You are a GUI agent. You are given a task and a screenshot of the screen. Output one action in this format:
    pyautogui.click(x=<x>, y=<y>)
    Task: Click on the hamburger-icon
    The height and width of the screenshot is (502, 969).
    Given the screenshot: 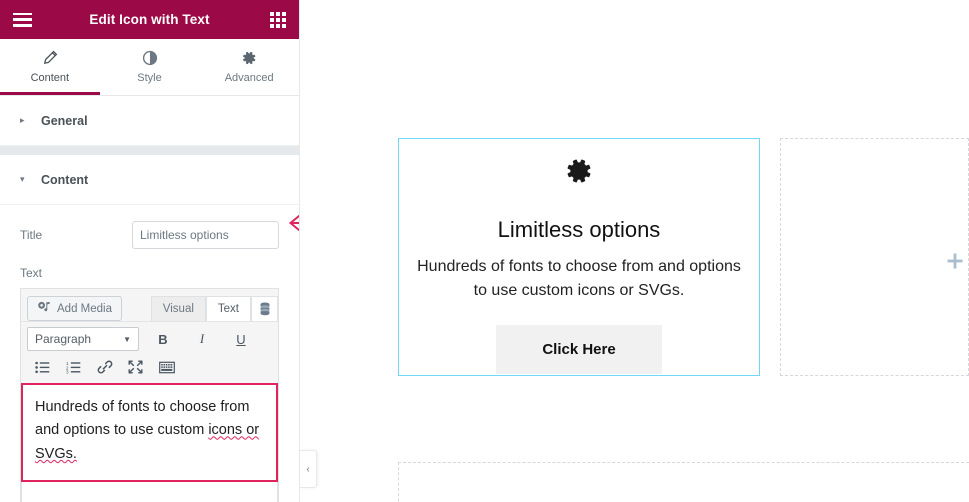 What is the action you would take?
    pyautogui.click(x=22, y=19)
    